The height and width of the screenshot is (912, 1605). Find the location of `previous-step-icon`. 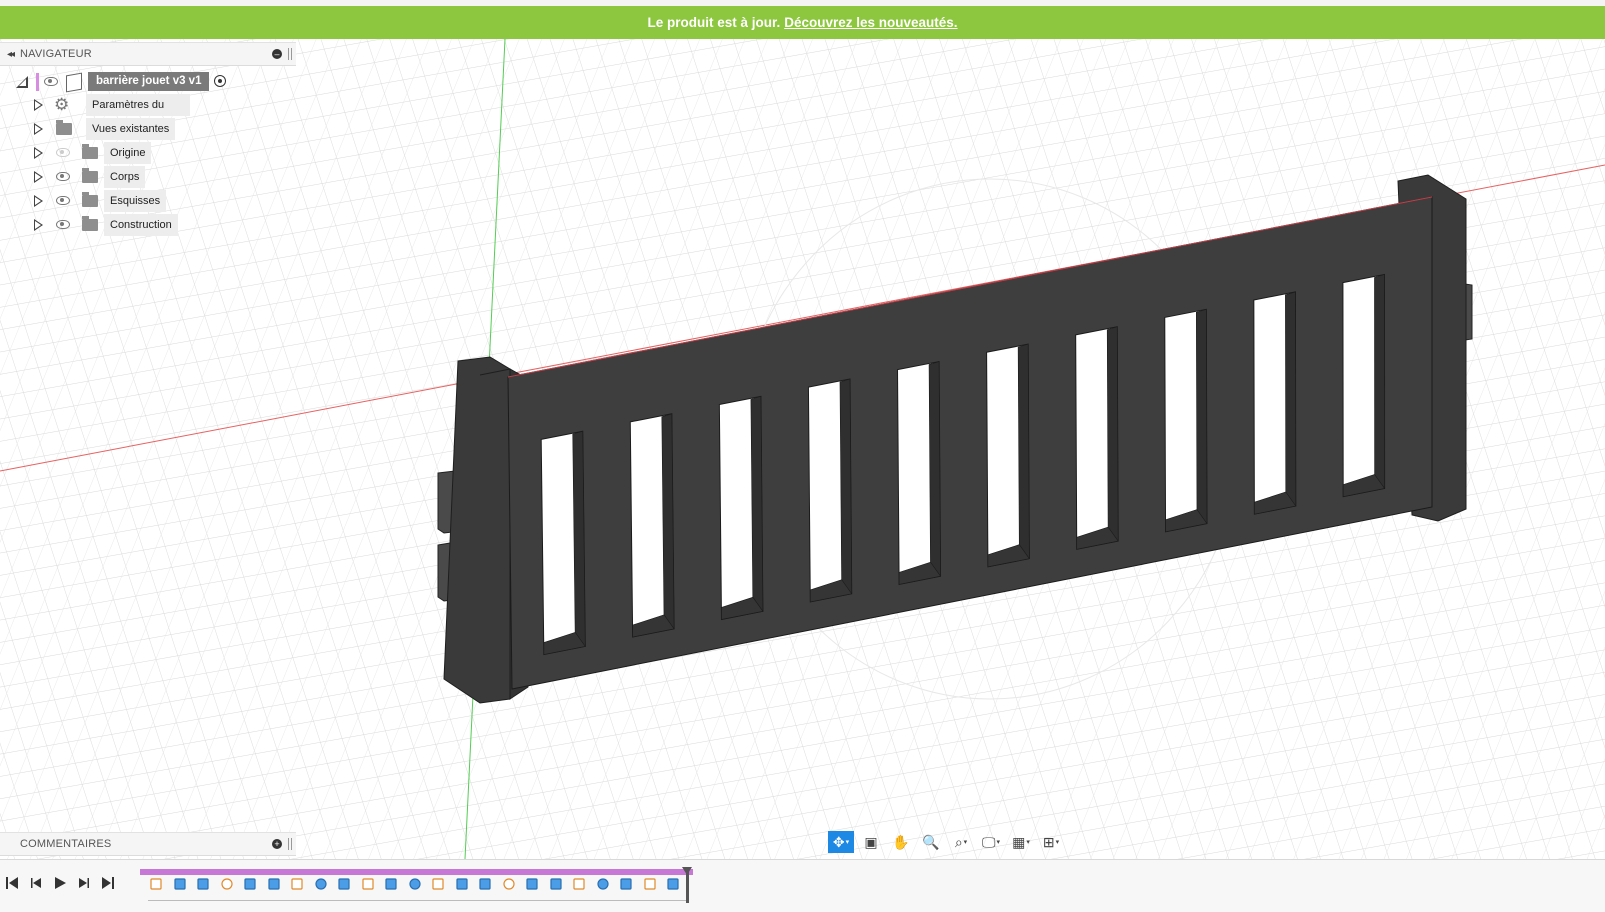

previous-step-icon is located at coordinates (36, 883).